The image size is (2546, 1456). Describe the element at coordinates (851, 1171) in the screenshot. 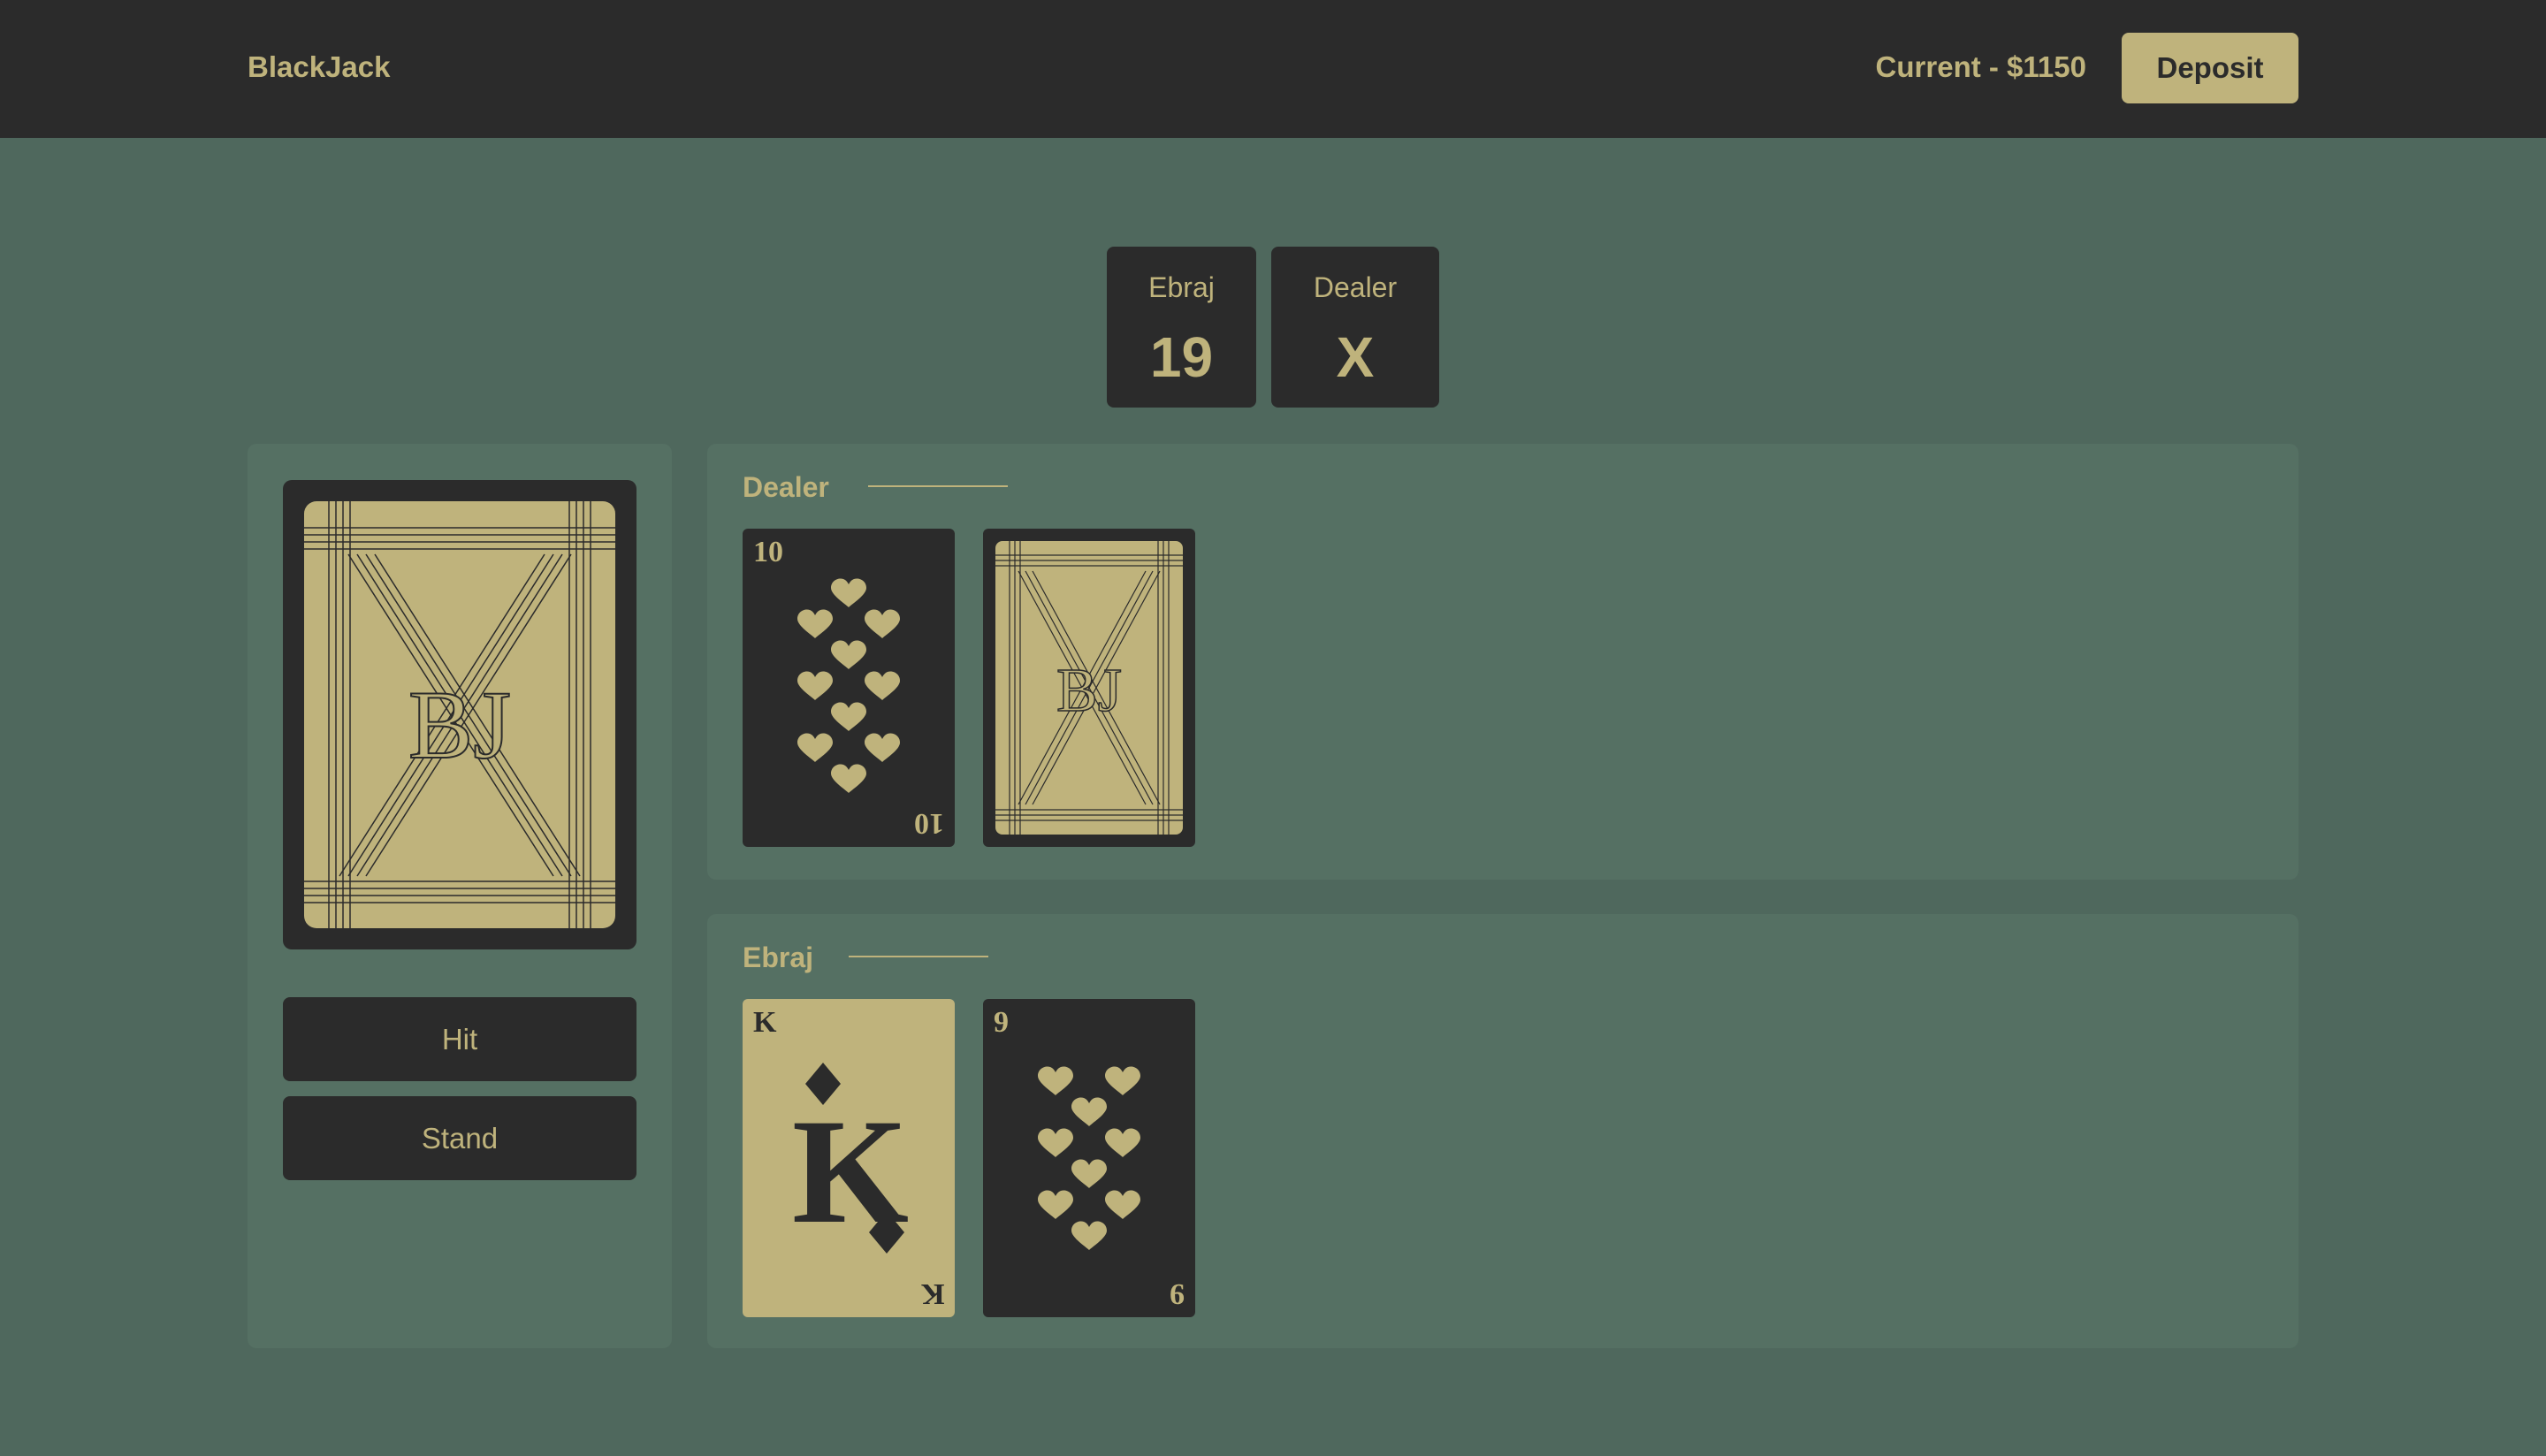

I see `svg-text: K` at that location.